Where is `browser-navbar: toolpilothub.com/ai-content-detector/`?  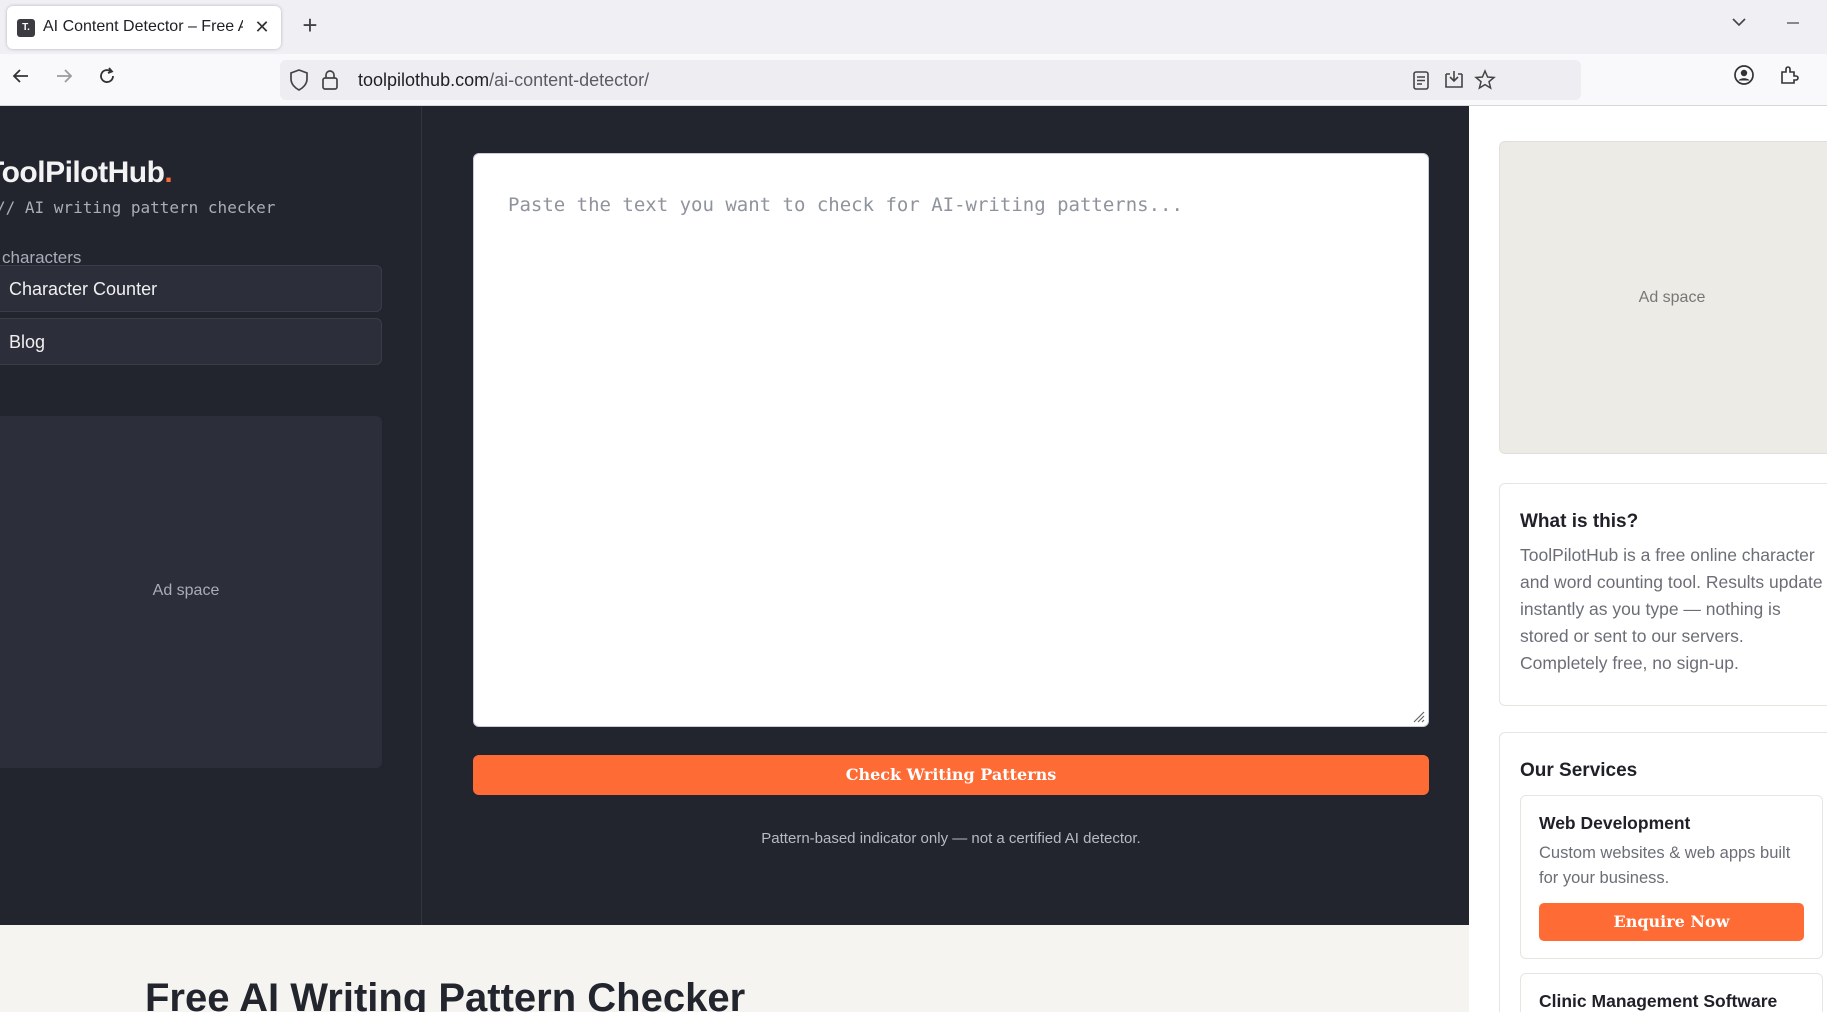
browser-navbar: toolpilothub.com/ai-content-detector/ is located at coordinates (913, 80).